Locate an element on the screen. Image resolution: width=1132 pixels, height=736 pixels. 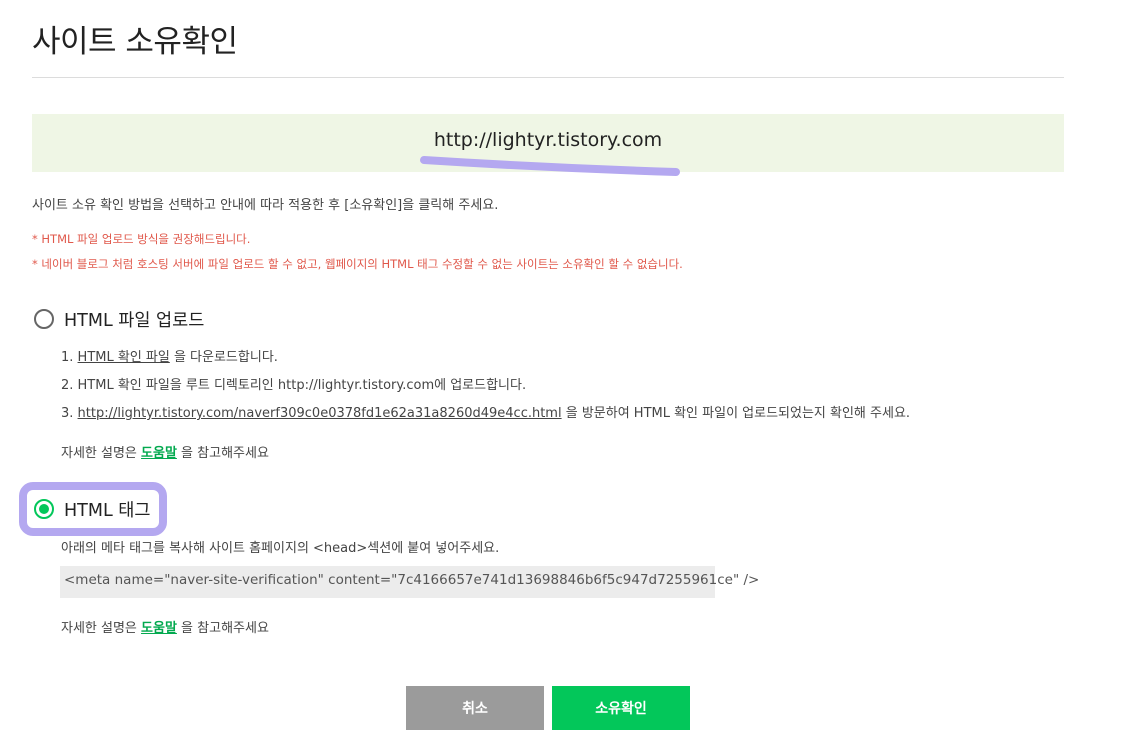
step-1-prefix: 1. is located at coordinates (69, 357).